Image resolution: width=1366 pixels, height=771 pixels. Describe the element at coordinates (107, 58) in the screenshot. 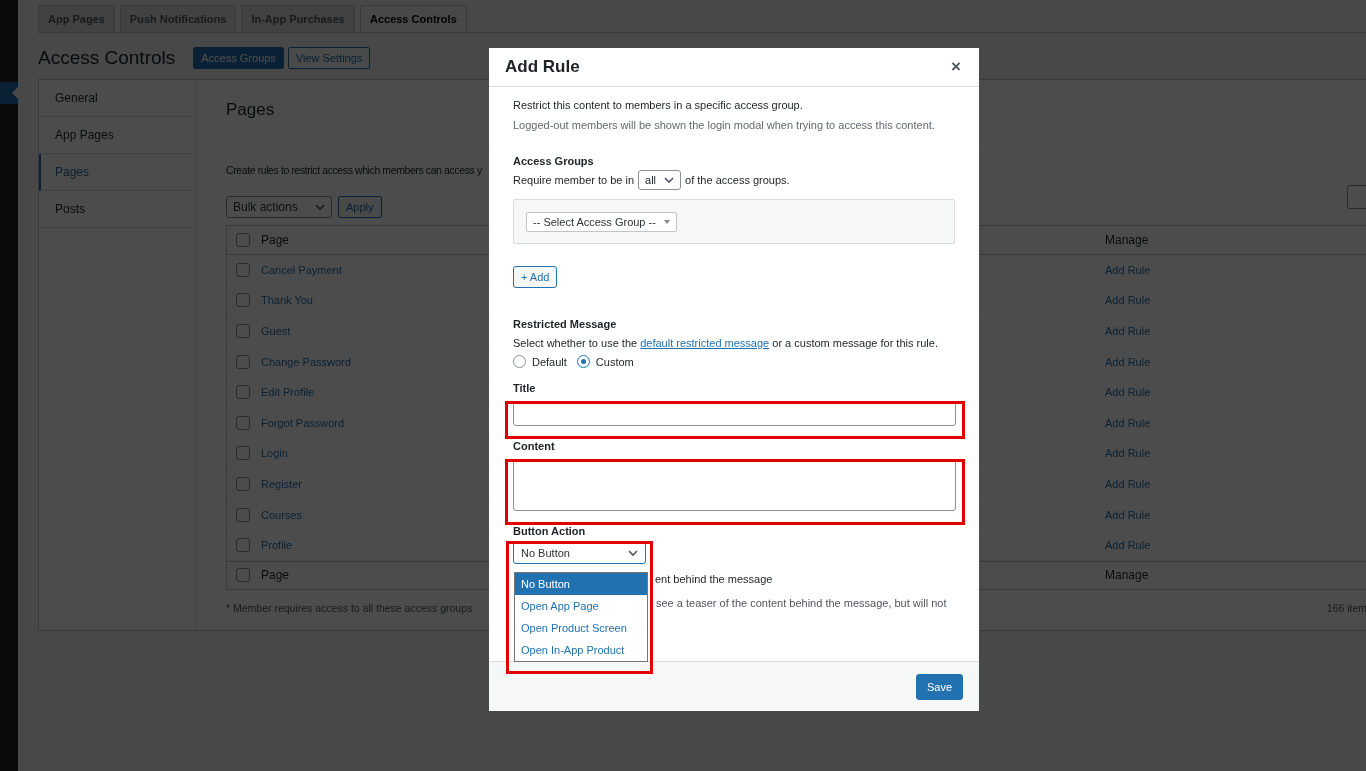

I see `page-title: Access Controls` at that location.